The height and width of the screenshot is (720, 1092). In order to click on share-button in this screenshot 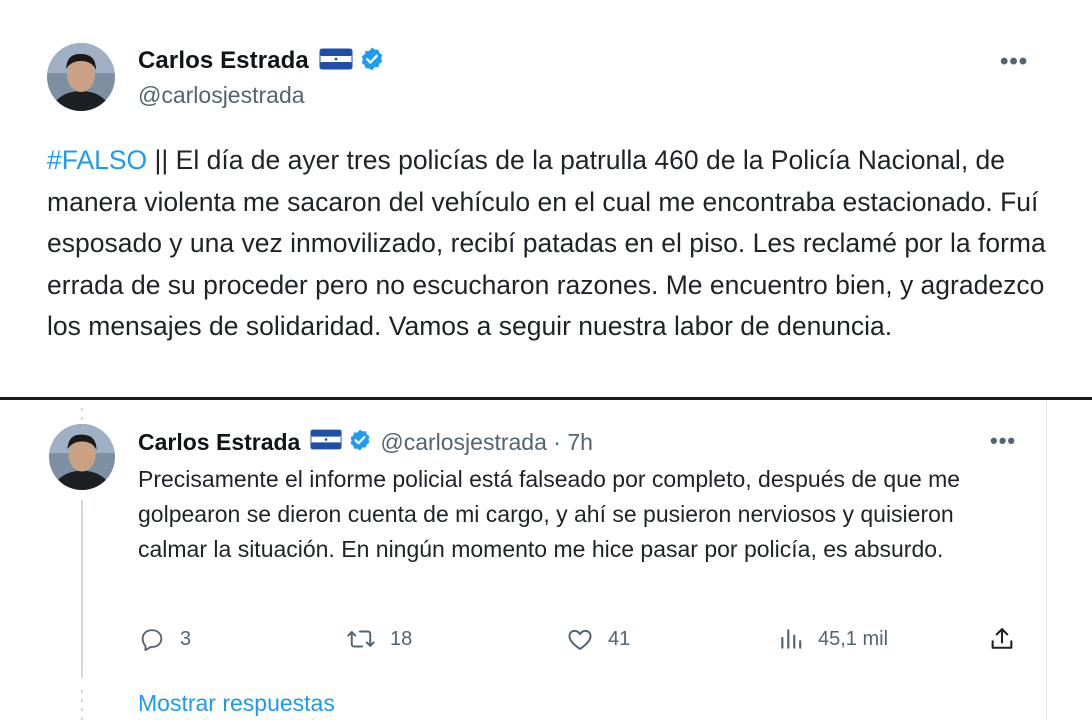, I will do `click(1002, 639)`.